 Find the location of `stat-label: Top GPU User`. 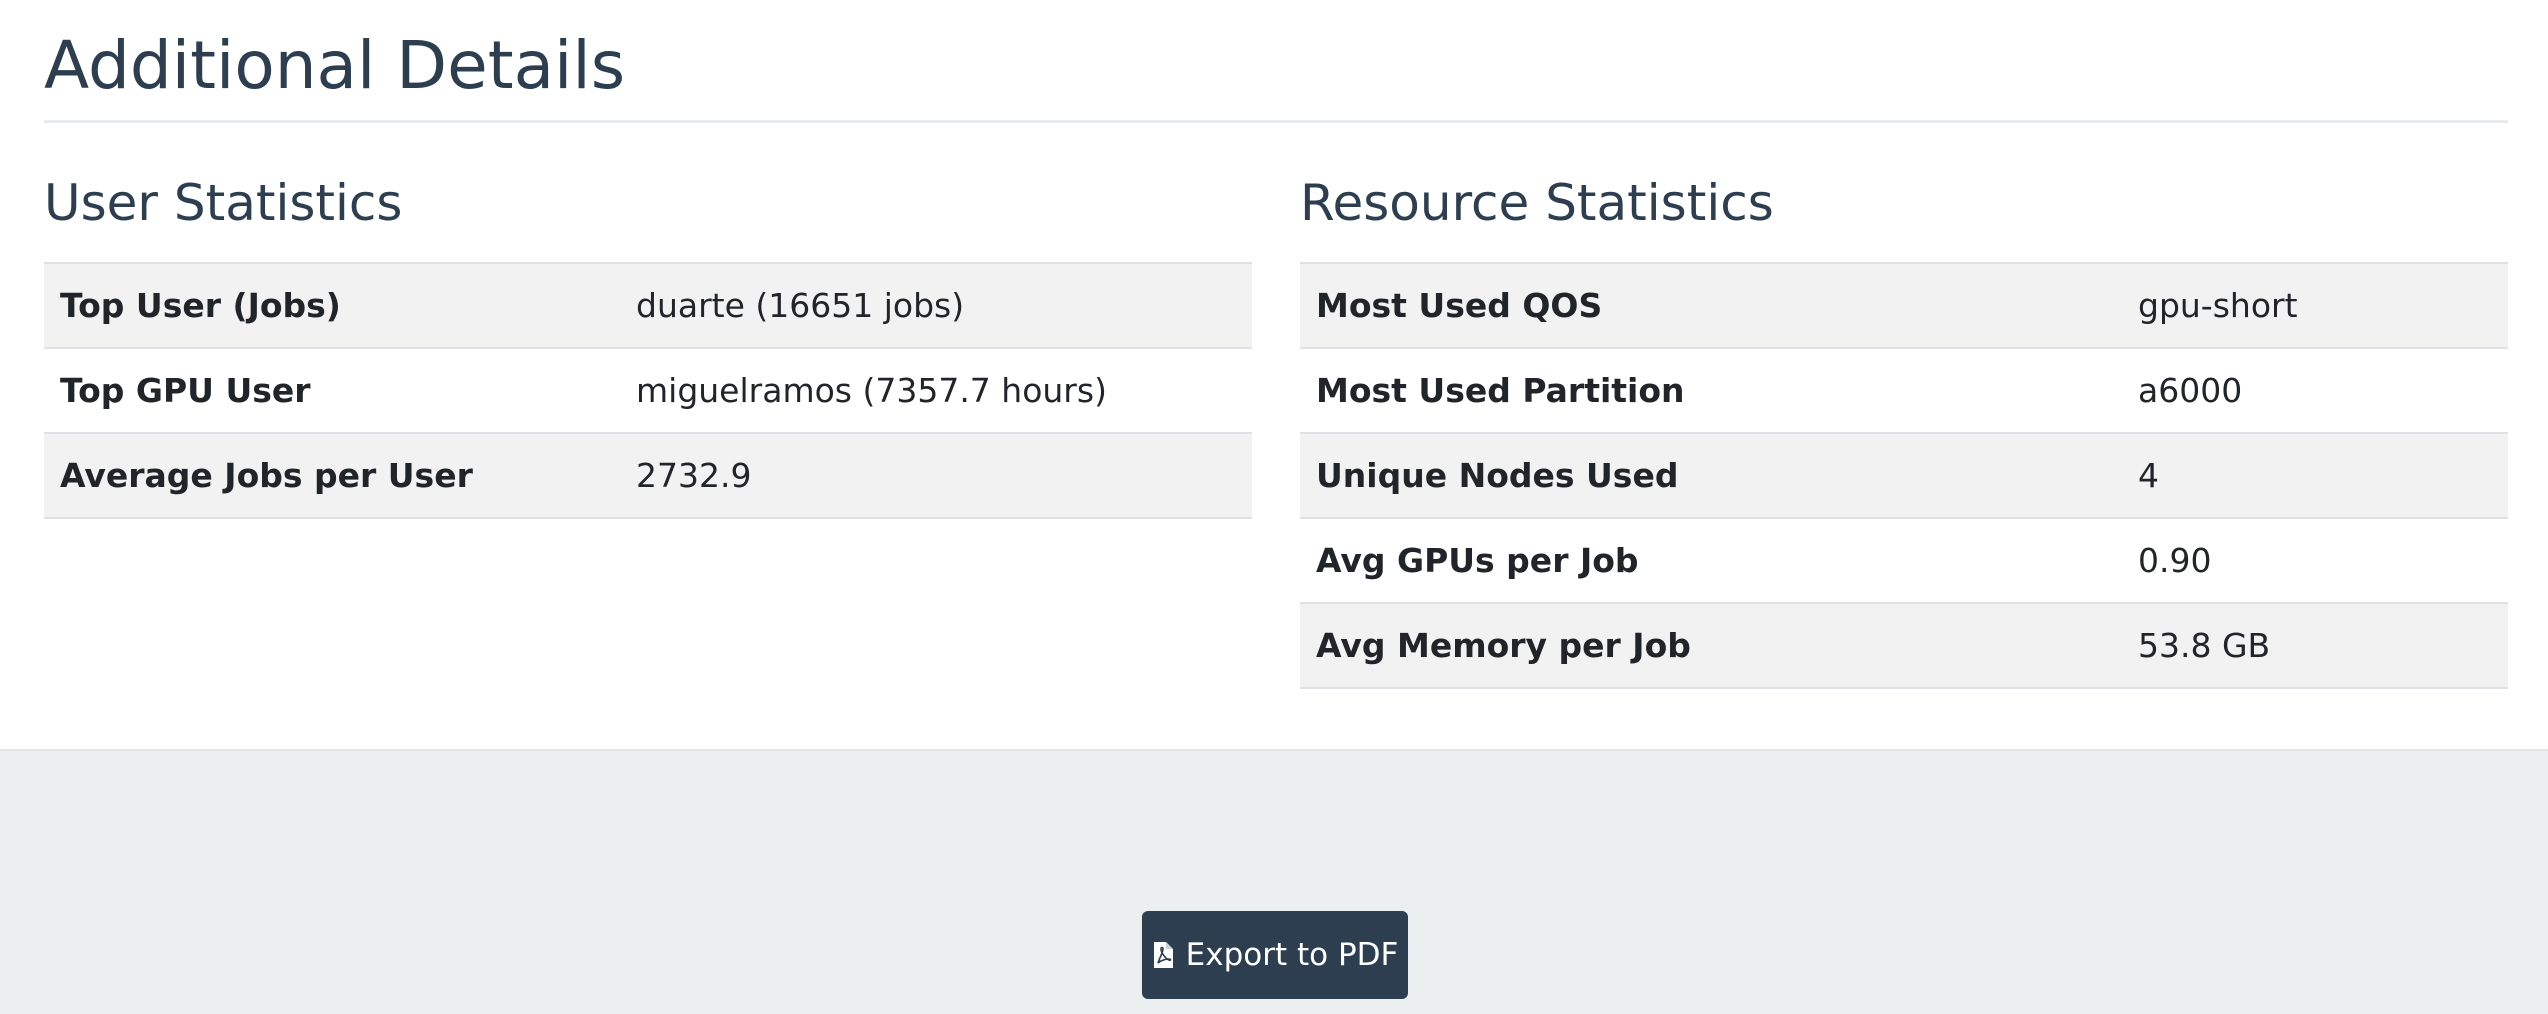

stat-label: Top GPU User is located at coordinates (332, 390).